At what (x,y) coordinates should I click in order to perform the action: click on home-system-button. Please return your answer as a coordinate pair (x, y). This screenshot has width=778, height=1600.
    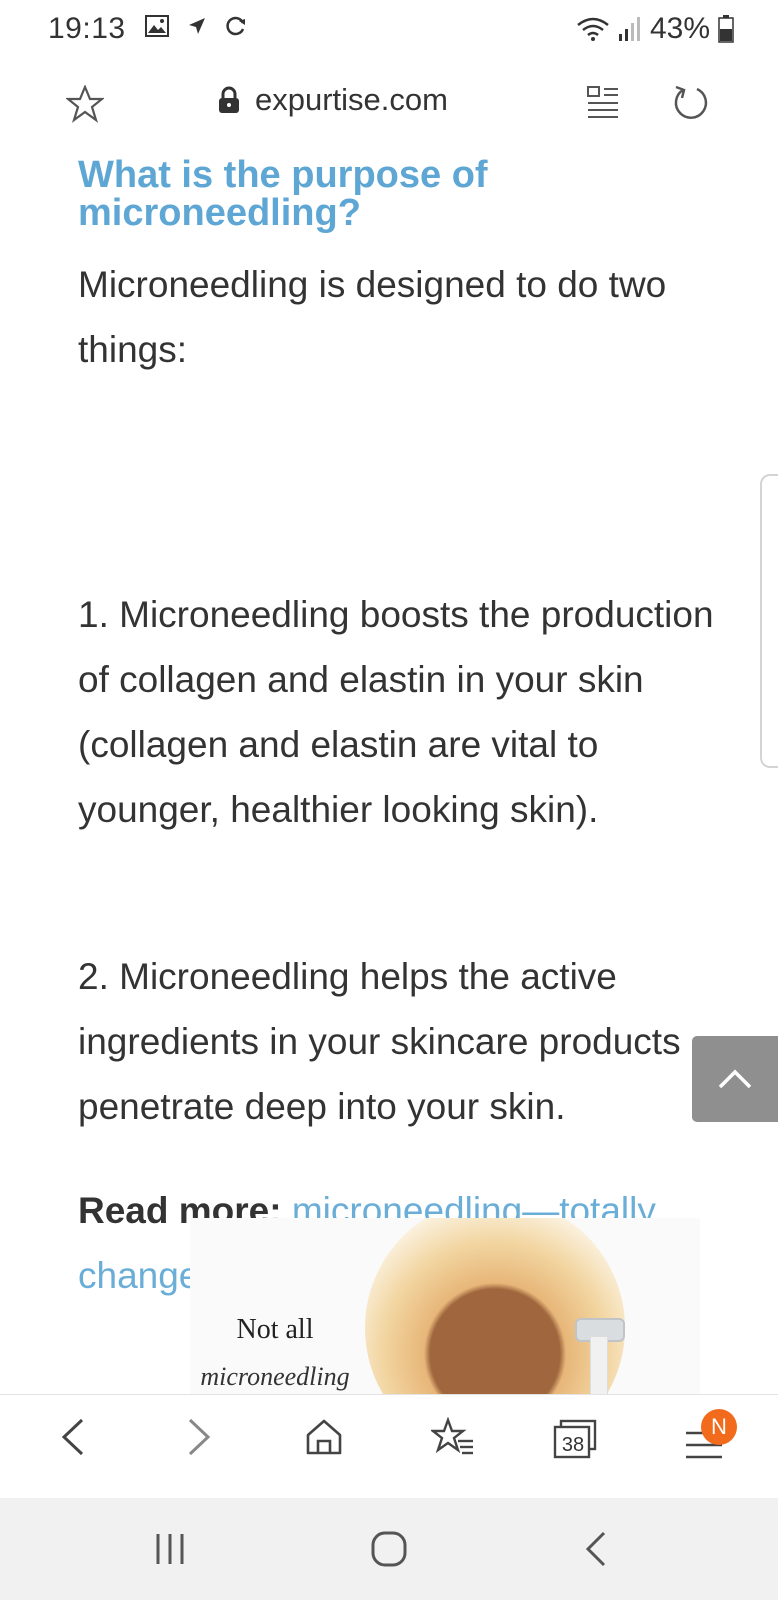
    Looking at the image, I should click on (389, 1551).